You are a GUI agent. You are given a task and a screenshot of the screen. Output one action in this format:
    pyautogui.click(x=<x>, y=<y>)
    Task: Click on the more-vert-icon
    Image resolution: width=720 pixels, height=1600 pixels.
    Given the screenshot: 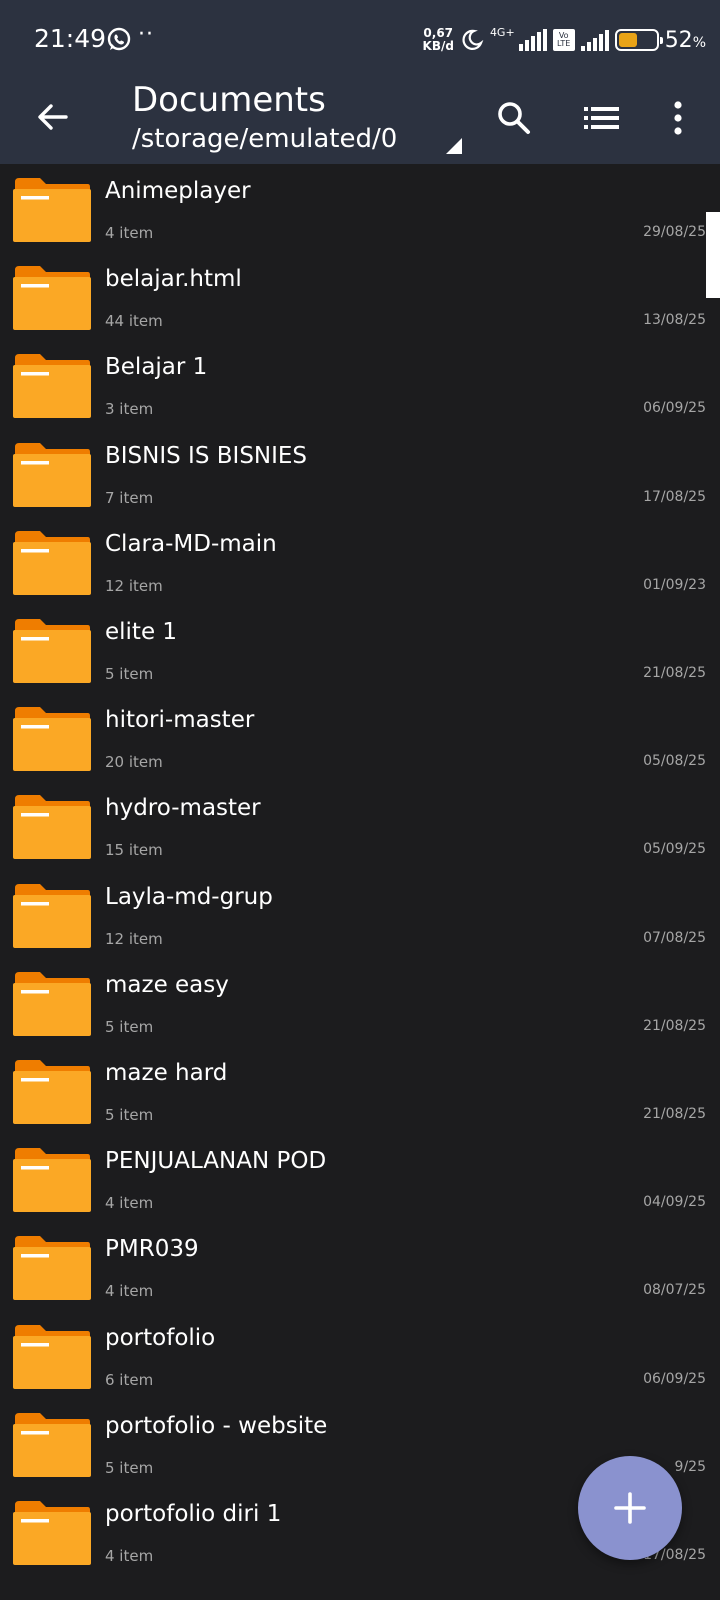 What is the action you would take?
    pyautogui.click(x=678, y=118)
    